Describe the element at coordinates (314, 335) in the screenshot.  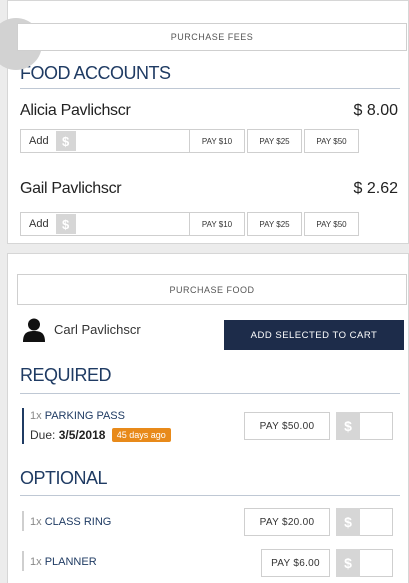
I see `add-to-cart-button: ADD SELECTED TO CART` at that location.